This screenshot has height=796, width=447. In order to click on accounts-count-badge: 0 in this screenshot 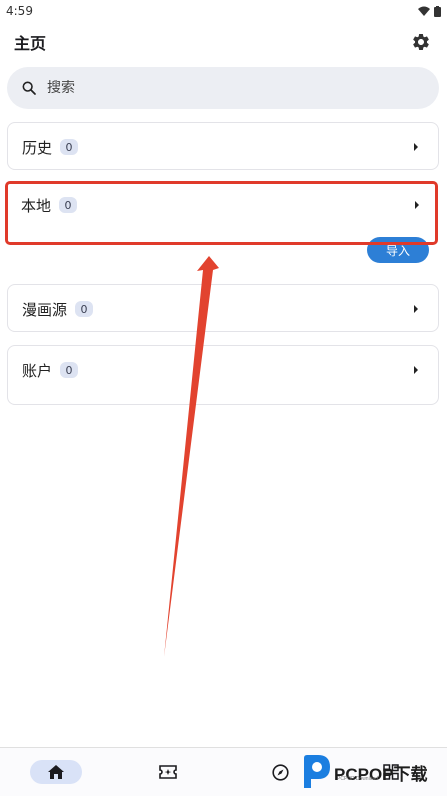, I will do `click(69, 370)`.